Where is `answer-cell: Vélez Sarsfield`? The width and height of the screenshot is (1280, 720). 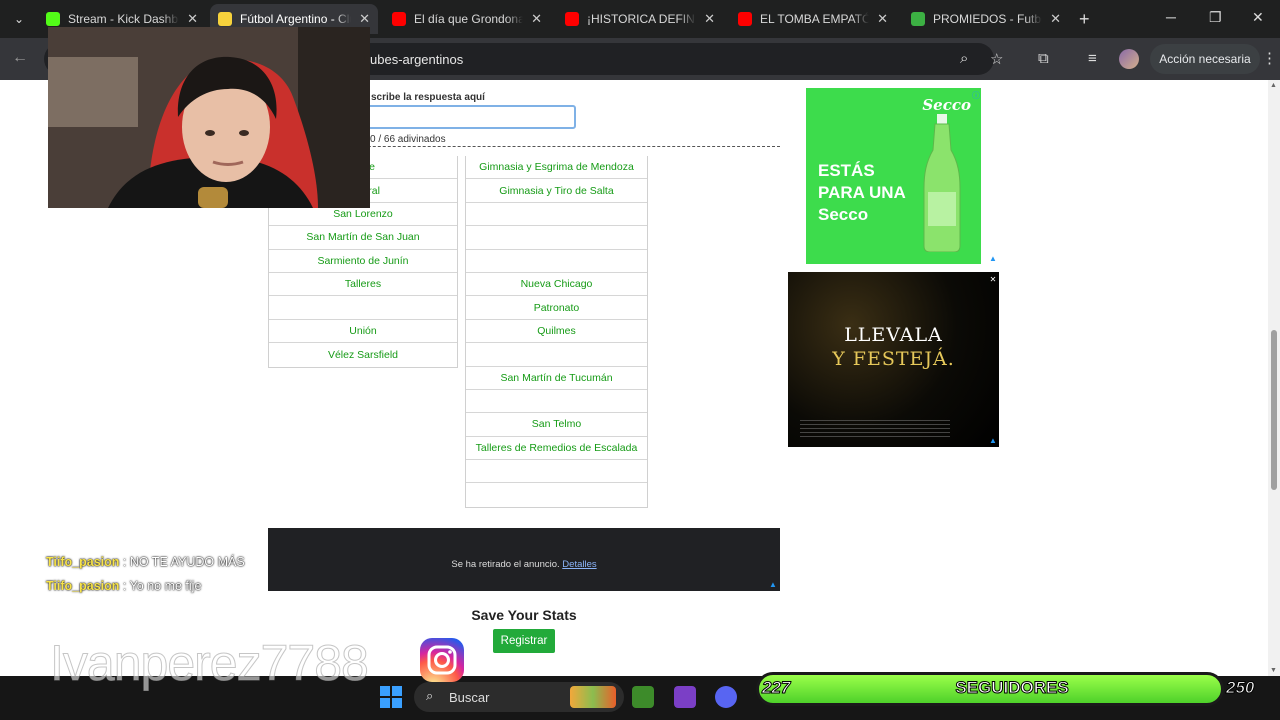 answer-cell: Vélez Sarsfield is located at coordinates (363, 354).